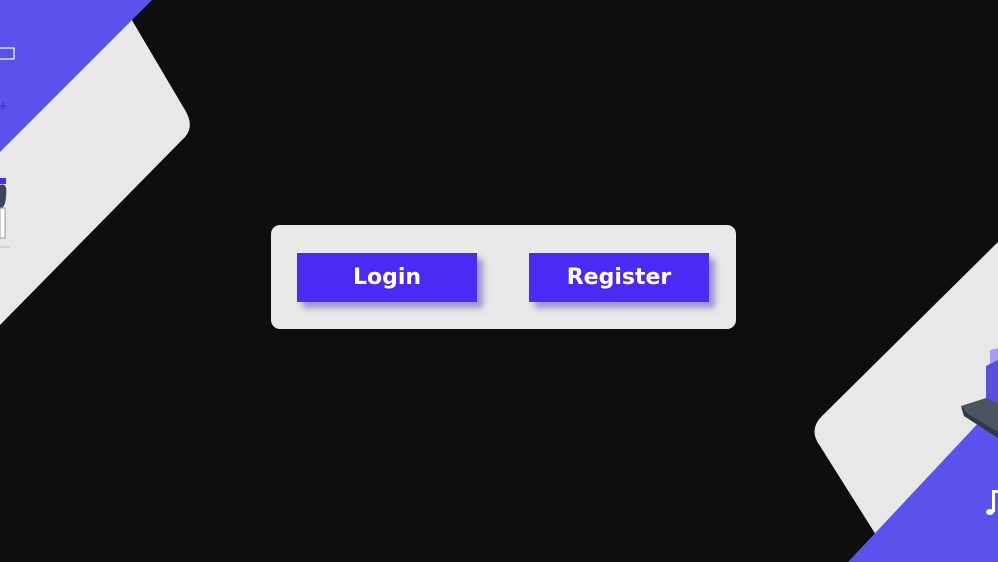  I want to click on top-left-decoration, so click(95, 162).